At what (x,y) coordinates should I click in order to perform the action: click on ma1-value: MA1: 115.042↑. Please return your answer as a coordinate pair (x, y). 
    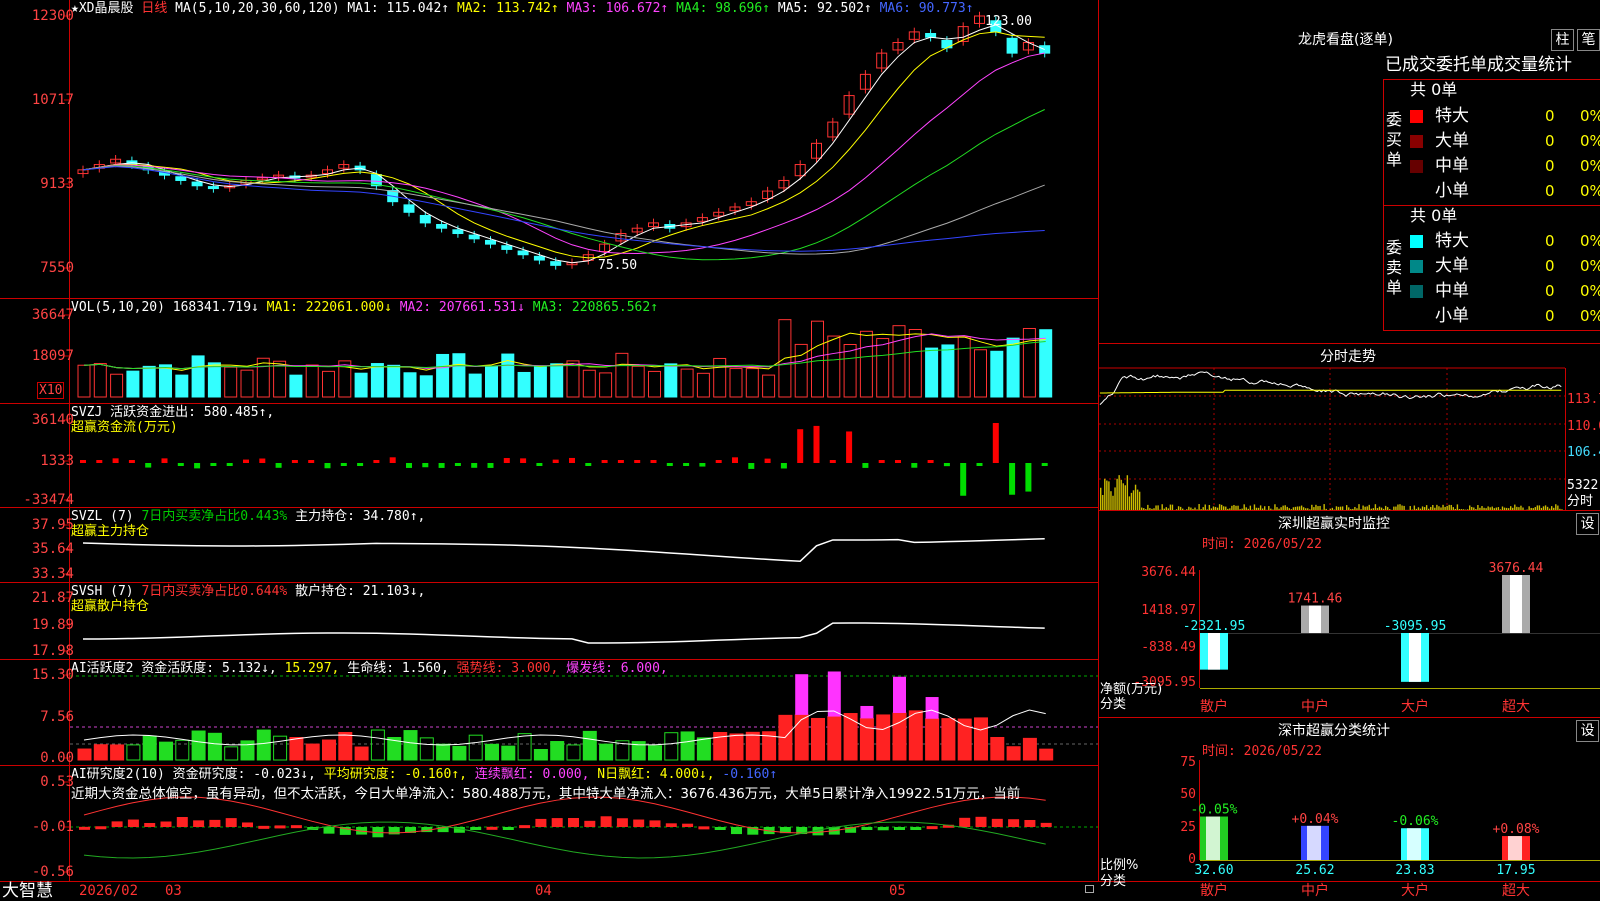
    Looking at the image, I should click on (398, 8).